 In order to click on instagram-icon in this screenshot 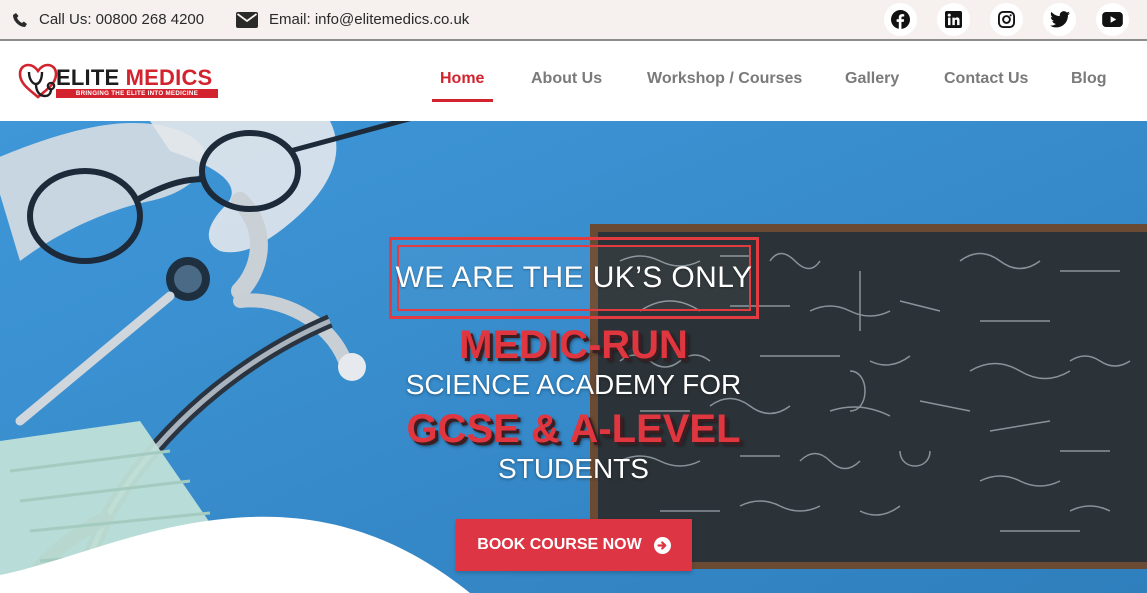, I will do `click(1006, 19)`.